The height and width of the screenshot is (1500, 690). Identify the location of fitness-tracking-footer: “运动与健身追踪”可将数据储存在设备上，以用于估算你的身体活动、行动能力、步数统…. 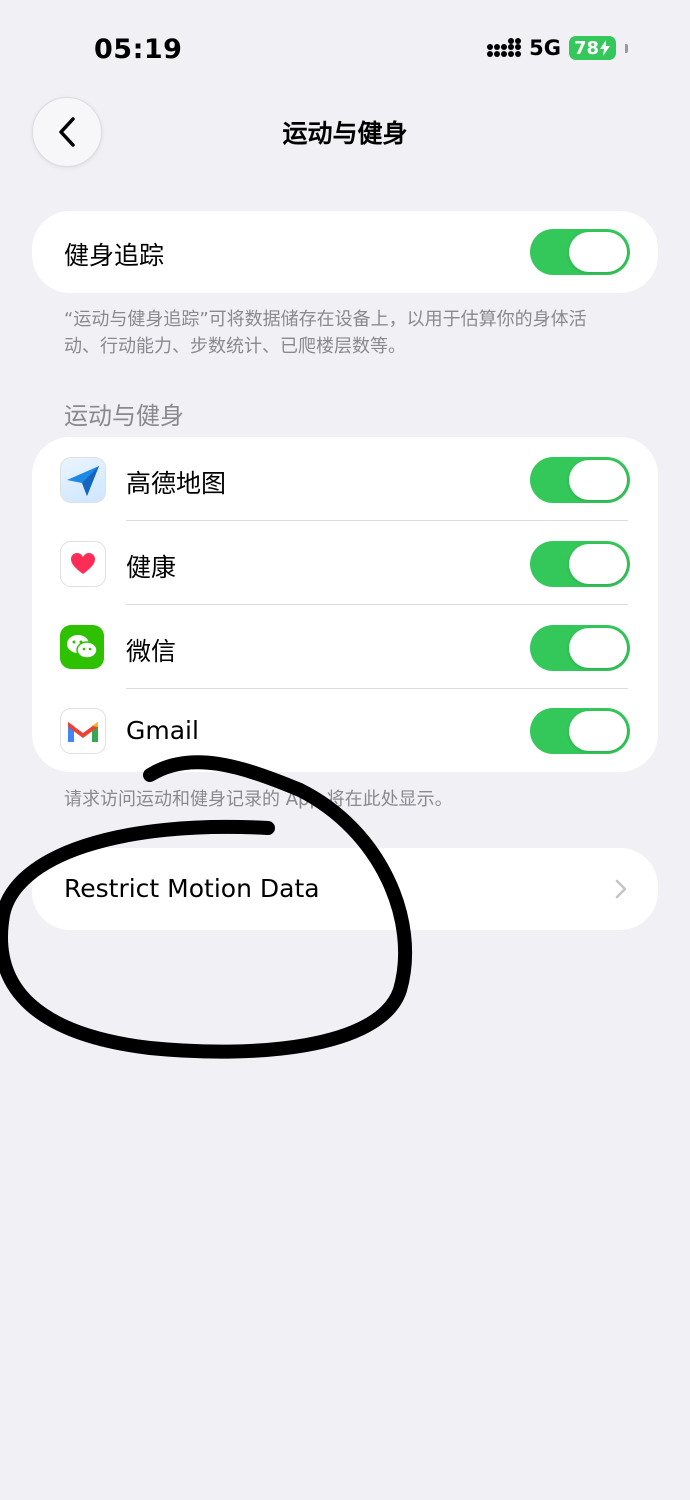
(325, 333).